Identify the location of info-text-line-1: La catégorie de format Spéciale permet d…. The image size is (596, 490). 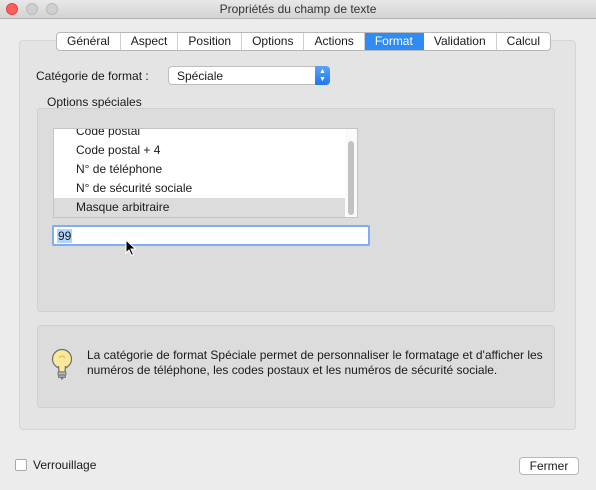
(315, 355).